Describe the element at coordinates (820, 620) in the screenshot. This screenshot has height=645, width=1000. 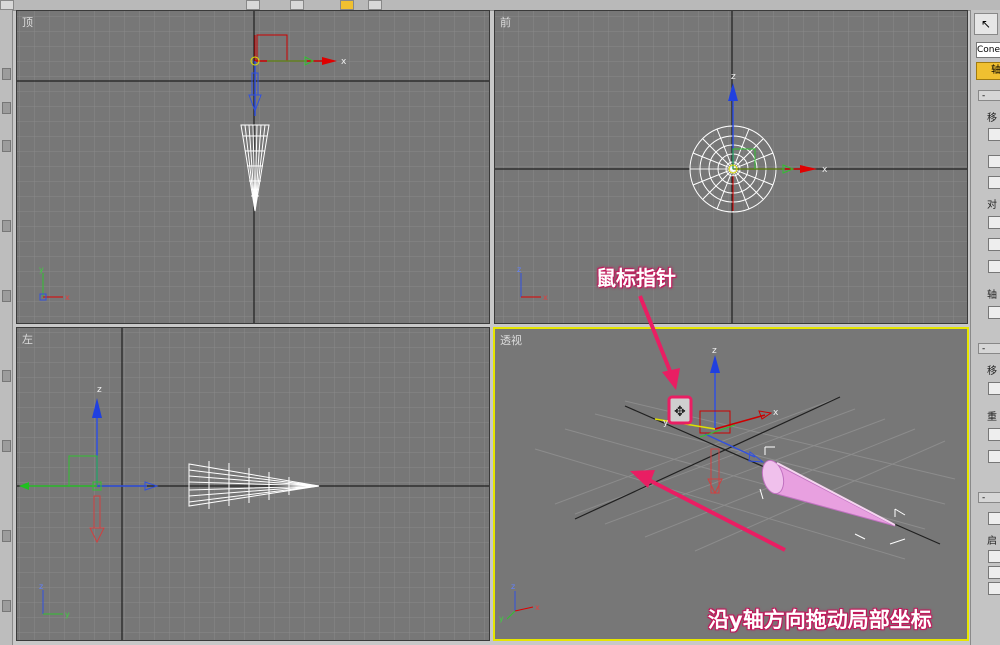
I see `annotation-caption: 沿y轴方向拖动局部坐标` at that location.